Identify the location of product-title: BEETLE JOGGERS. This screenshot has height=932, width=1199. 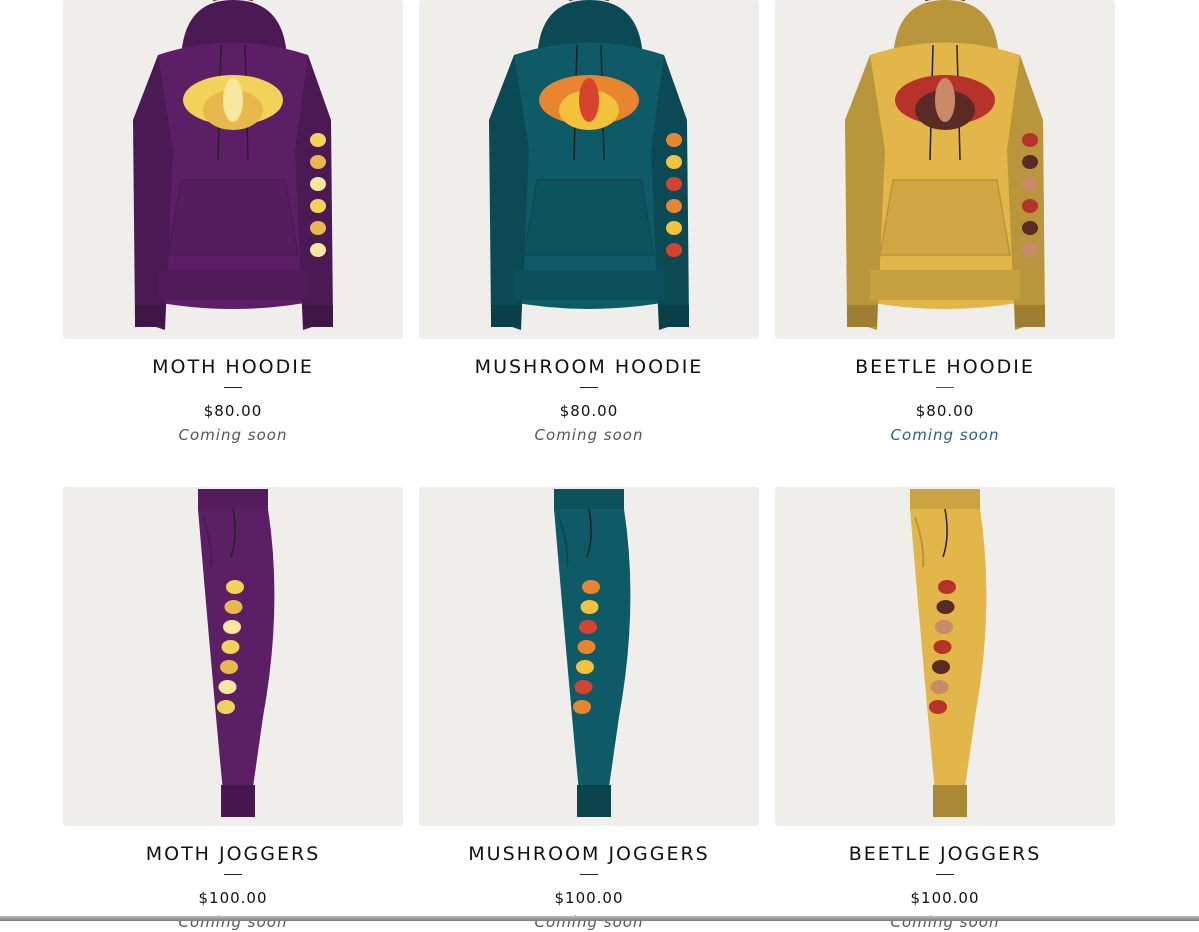
(945, 854).